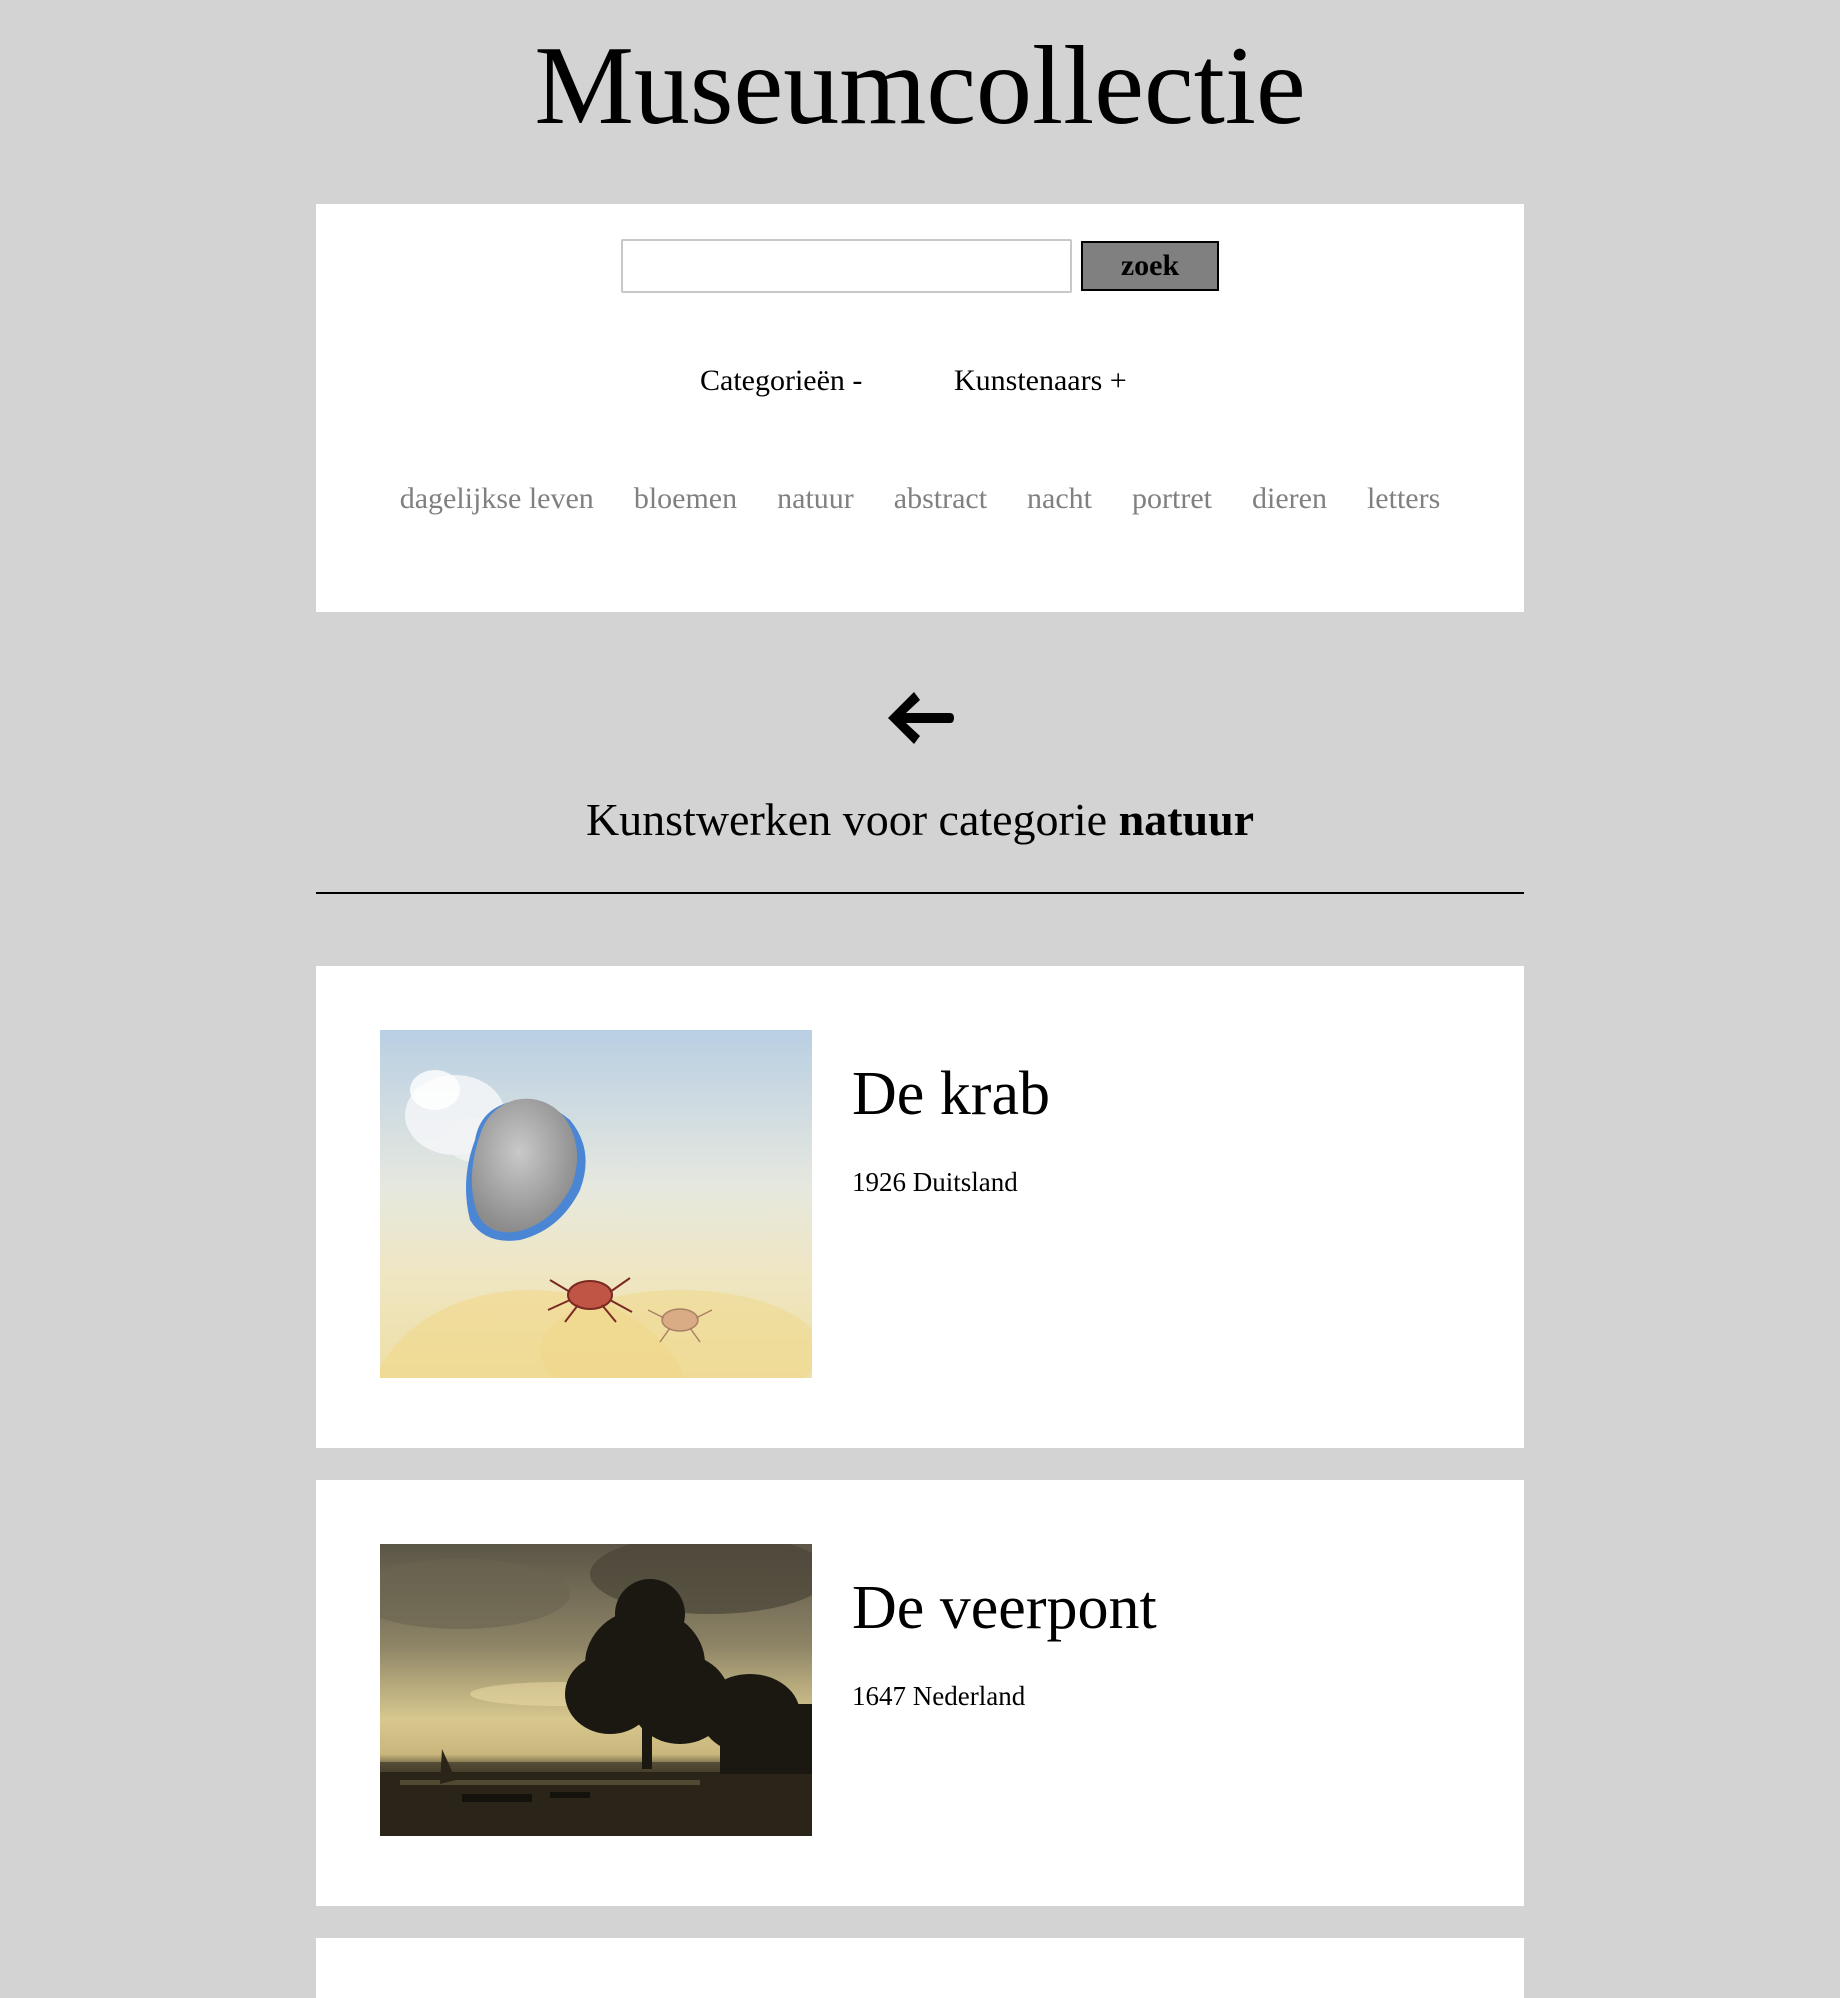 The width and height of the screenshot is (1840, 1998). I want to click on artwork-country: Duitsland, so click(965, 1182).